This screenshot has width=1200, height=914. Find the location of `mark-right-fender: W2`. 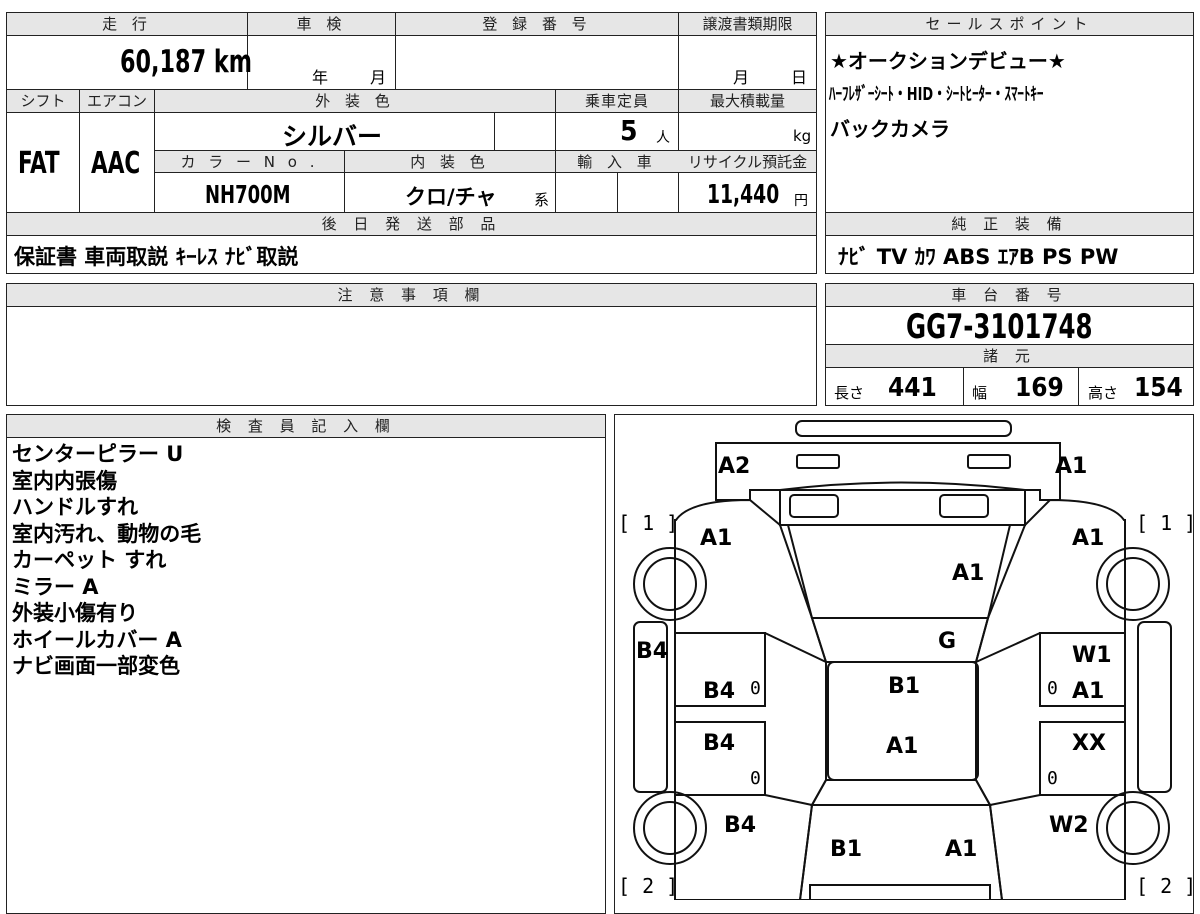

mark-right-fender: W2 is located at coordinates (1069, 825).